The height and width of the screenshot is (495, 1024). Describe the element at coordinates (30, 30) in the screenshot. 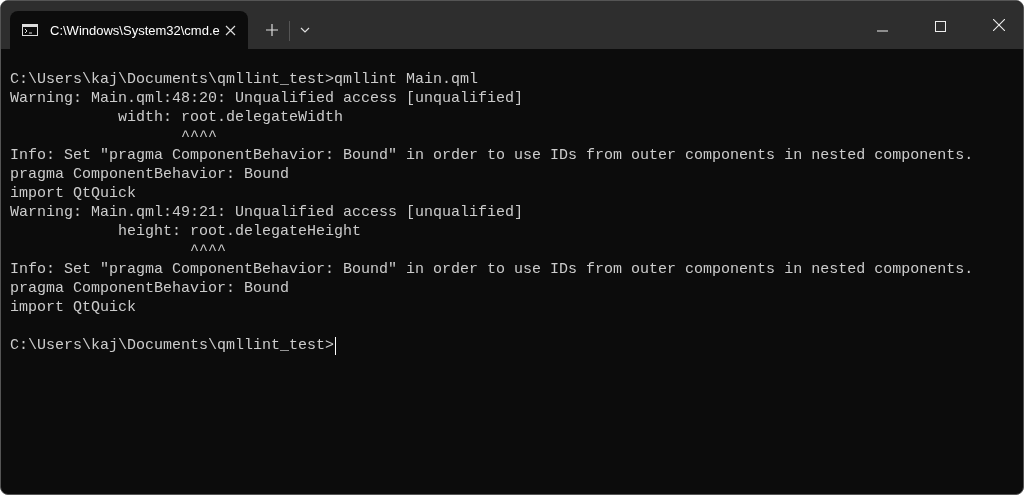

I see `terminal-icon` at that location.